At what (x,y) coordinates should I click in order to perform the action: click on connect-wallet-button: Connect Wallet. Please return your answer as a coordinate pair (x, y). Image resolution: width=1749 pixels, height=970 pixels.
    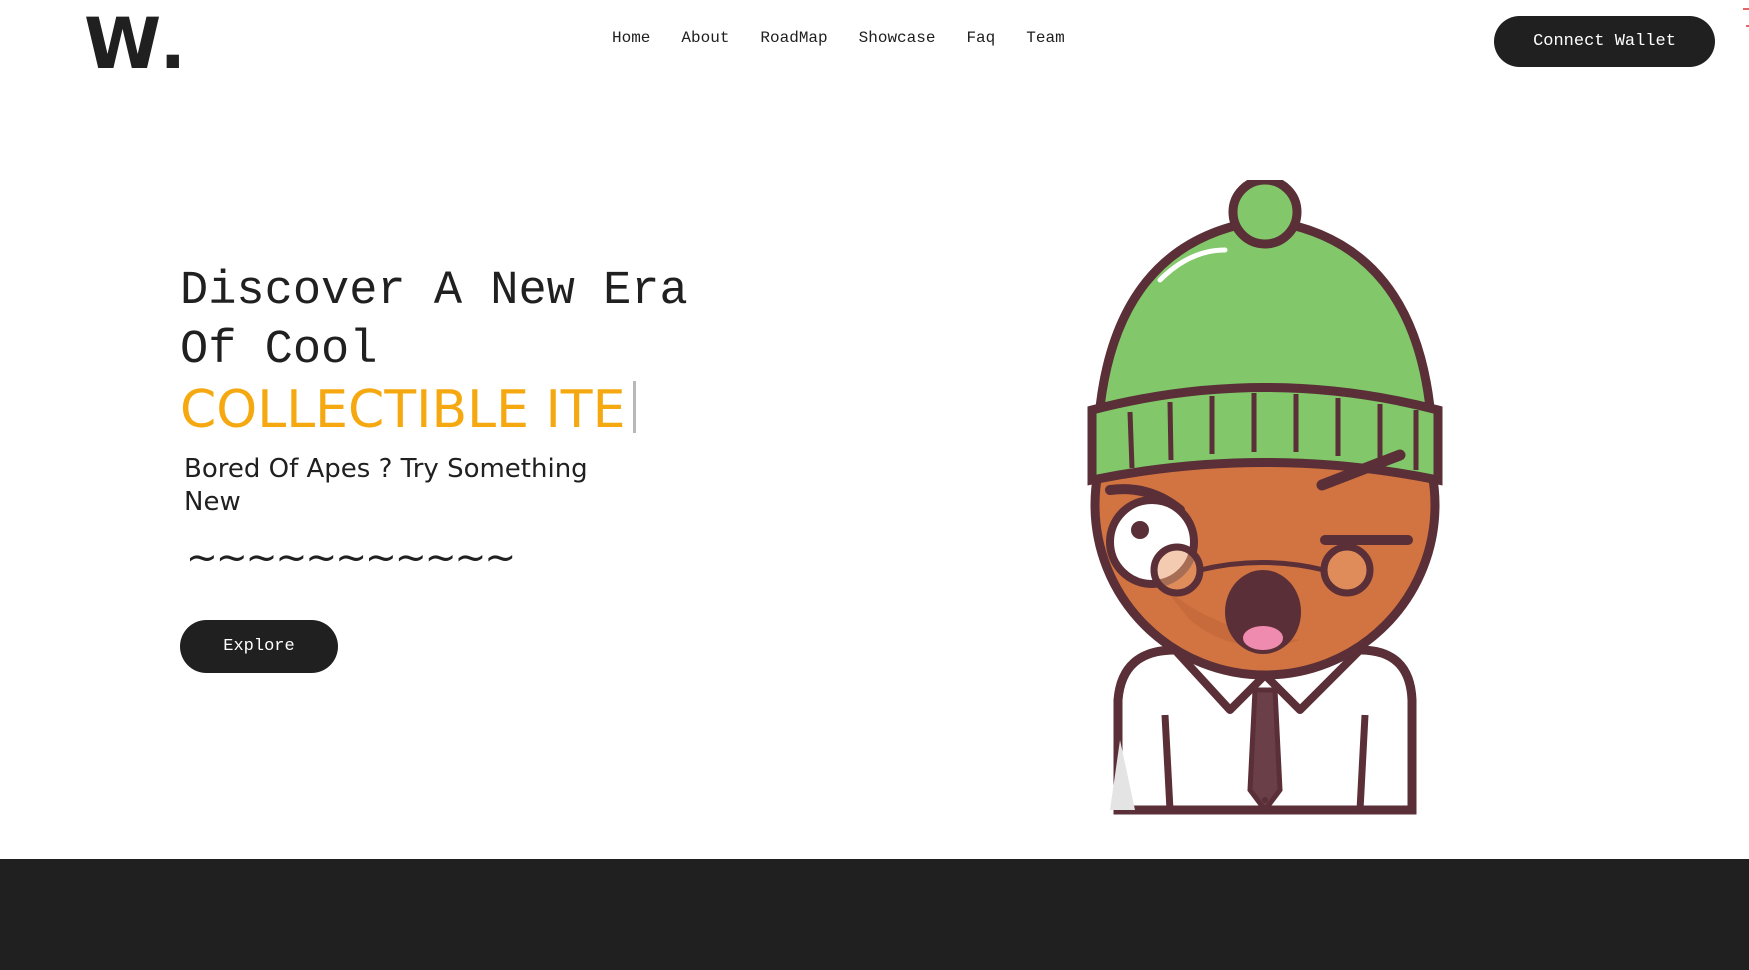
    Looking at the image, I should click on (1604, 41).